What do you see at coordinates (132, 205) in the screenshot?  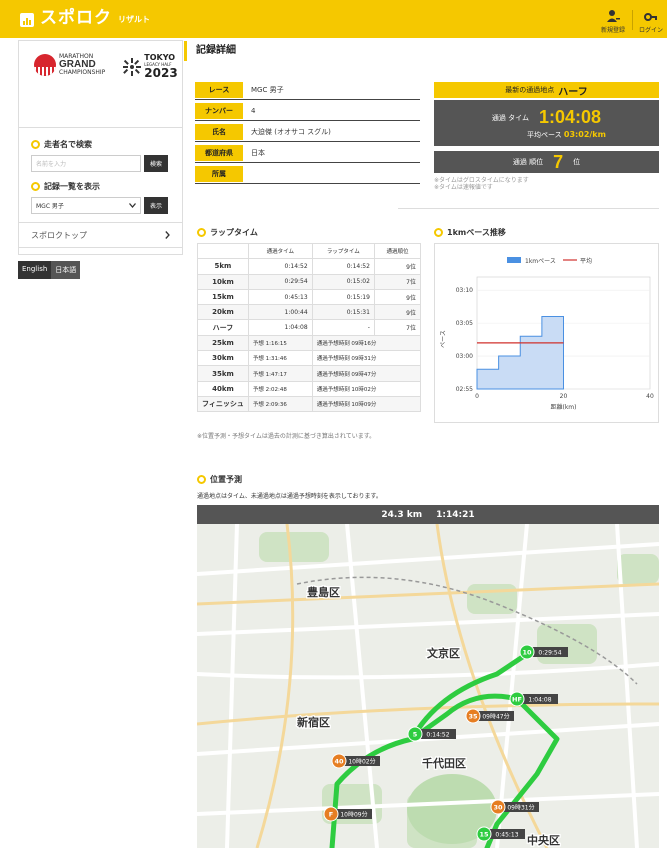 I see `chevron-down-icon` at bounding box center [132, 205].